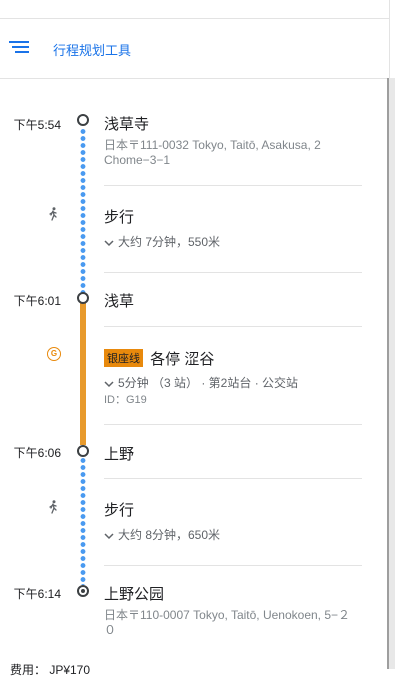 Image resolution: width=395 pixels, height=678 pixels. What do you see at coordinates (134, 593) in the screenshot?
I see `destination-name: 上野公园` at bounding box center [134, 593].